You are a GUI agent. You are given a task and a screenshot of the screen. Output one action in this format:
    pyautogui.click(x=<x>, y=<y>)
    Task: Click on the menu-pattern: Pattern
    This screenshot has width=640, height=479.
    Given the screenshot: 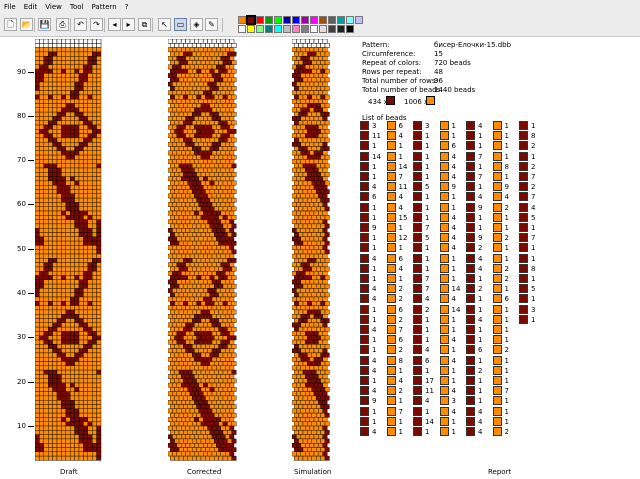 What is the action you would take?
    pyautogui.click(x=104, y=7)
    